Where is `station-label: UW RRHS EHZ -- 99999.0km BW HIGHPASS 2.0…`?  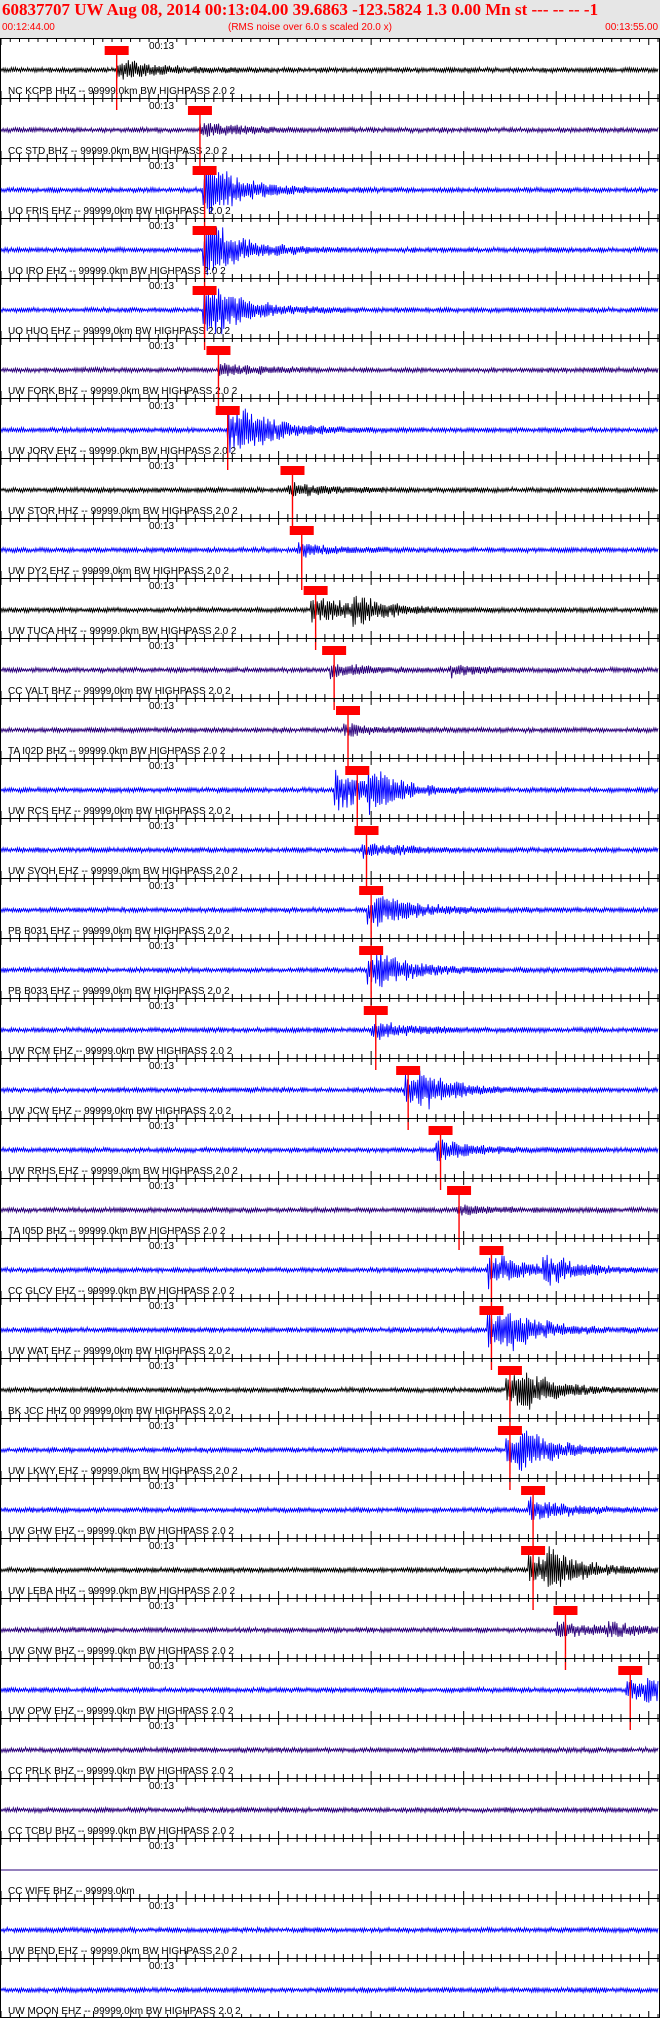
station-label: UW RRHS EHZ -- 99999.0km BW HIGHPASS 2.0… is located at coordinates (123, 1171).